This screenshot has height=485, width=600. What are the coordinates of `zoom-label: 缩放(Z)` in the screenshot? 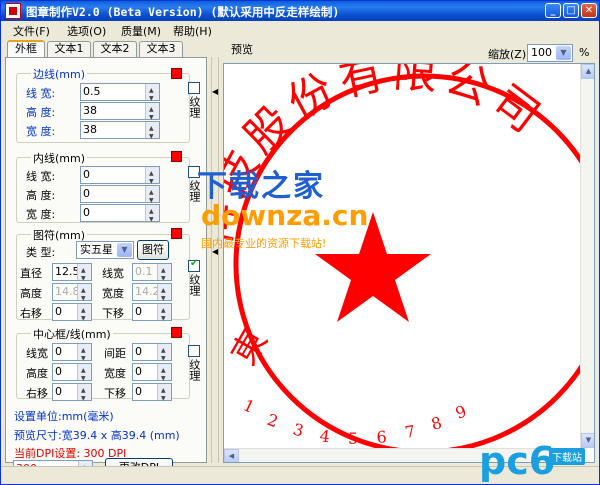 It's located at (507, 54).